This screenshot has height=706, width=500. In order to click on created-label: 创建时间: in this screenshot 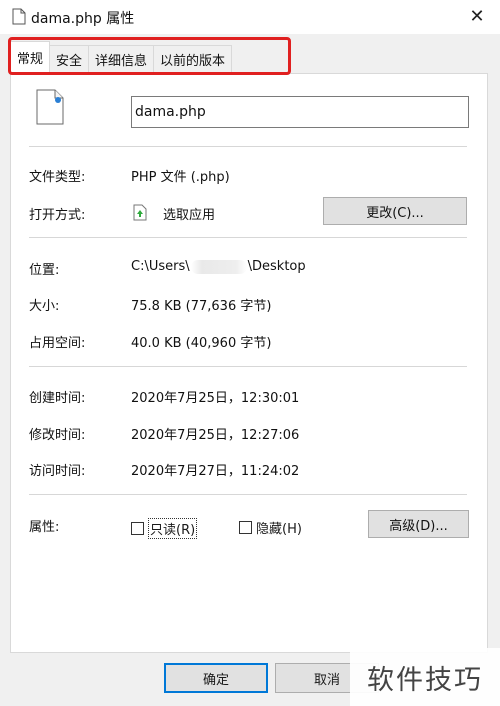, I will do `click(57, 398)`.